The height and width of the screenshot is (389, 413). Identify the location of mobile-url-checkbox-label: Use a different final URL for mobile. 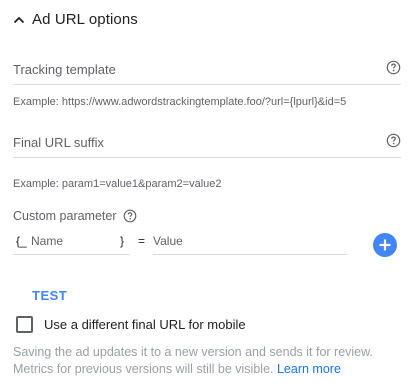
(145, 324).